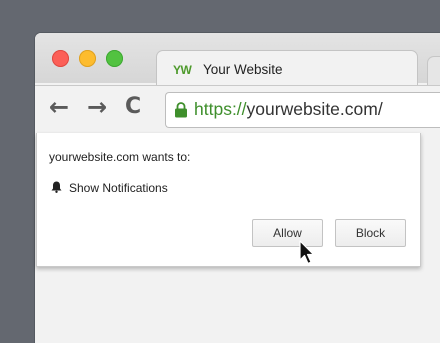 This screenshot has height=343, width=440. I want to click on close-window-button, so click(60, 58).